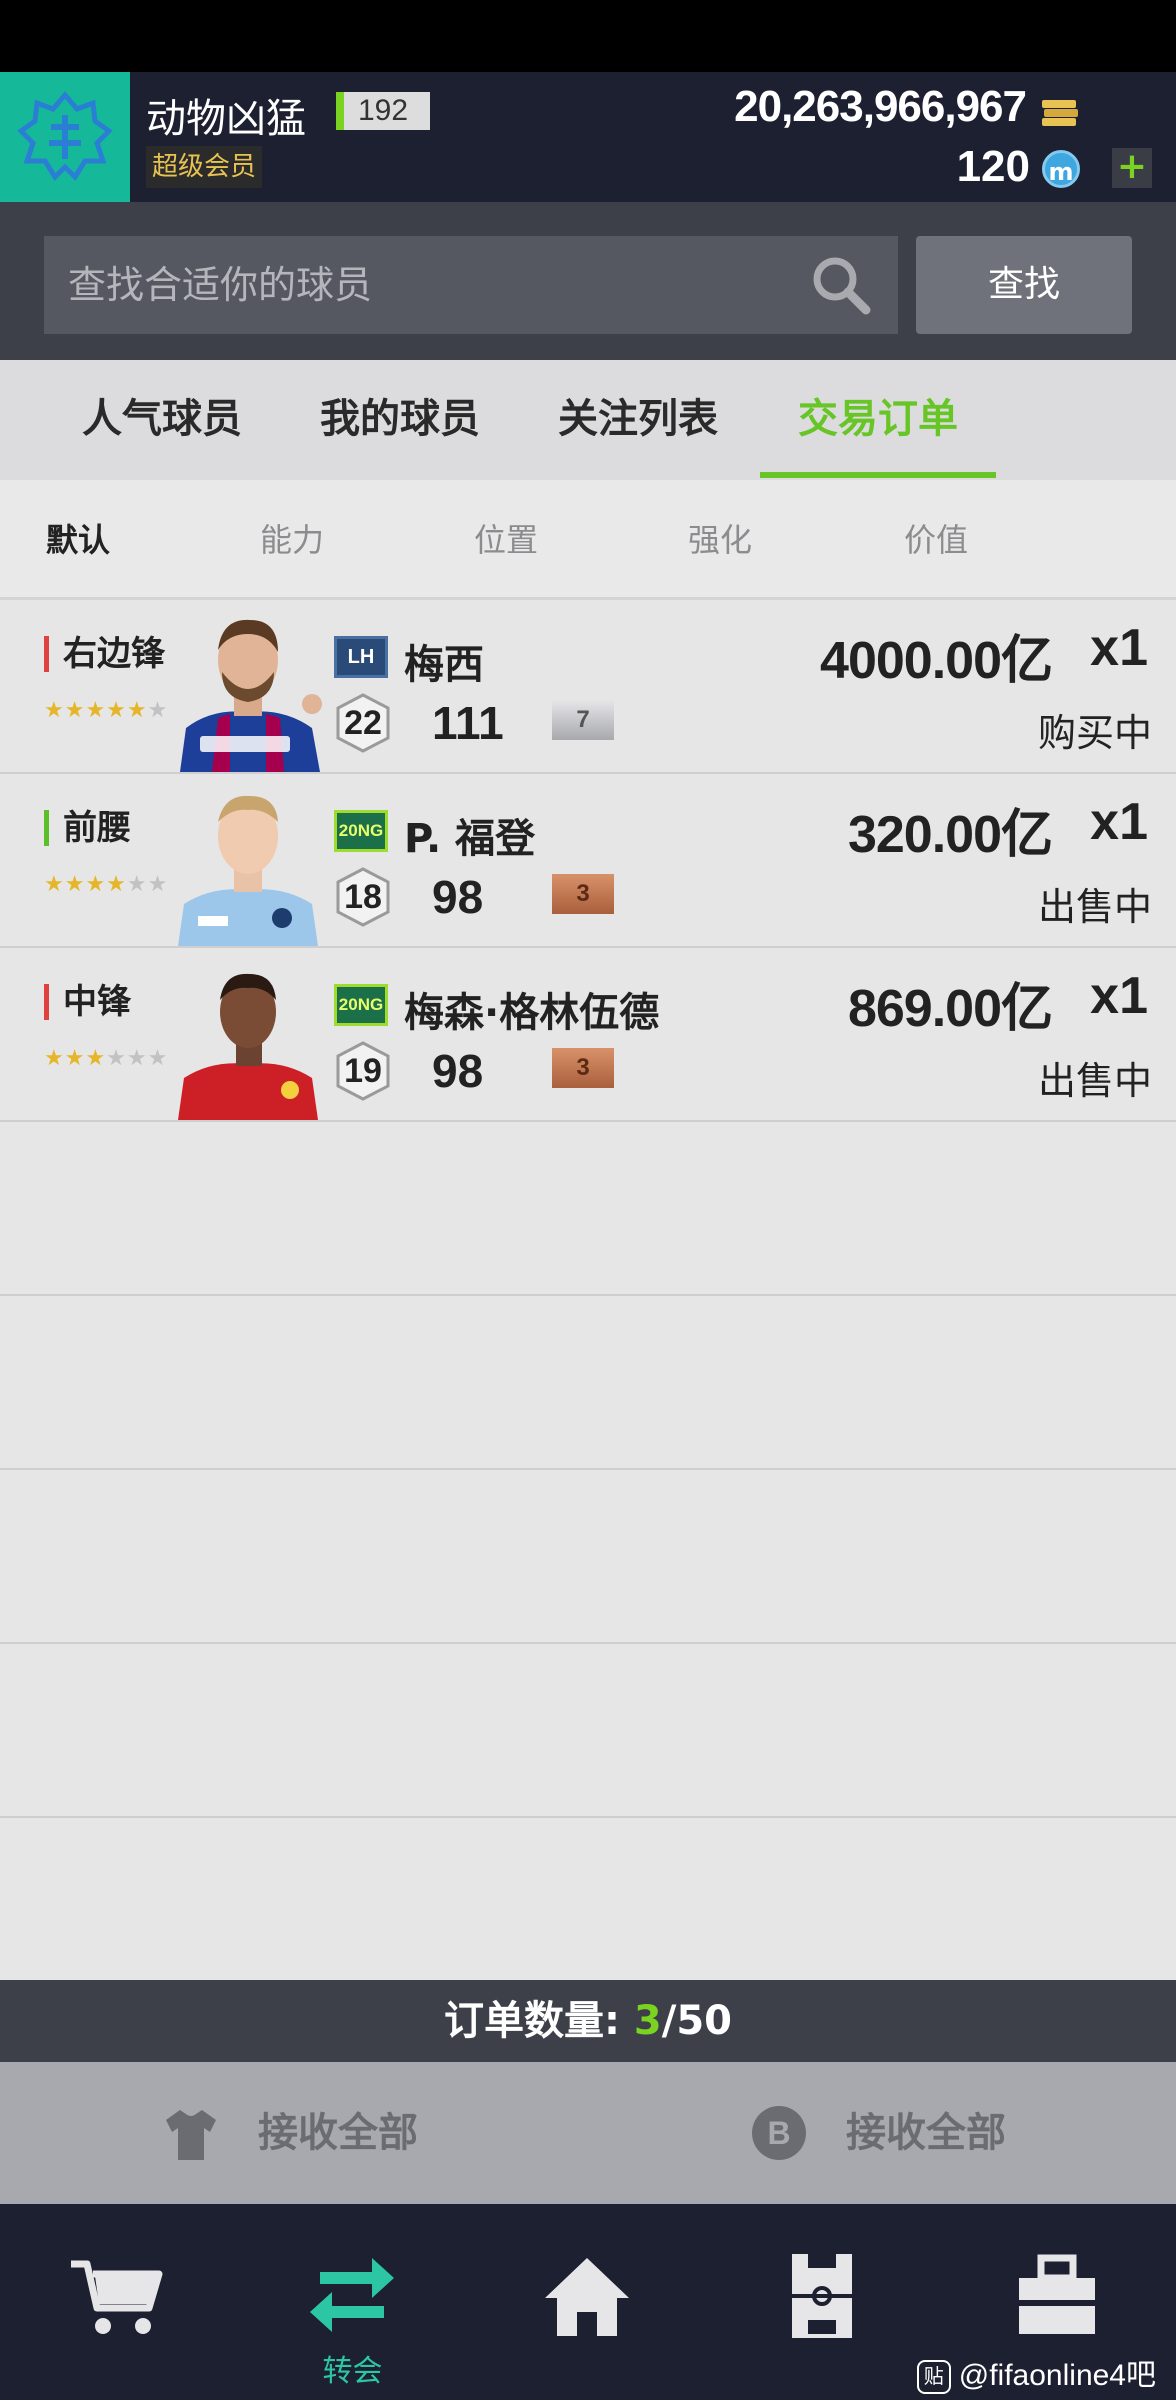 The height and width of the screenshot is (2400, 1176). Describe the element at coordinates (383, 111) in the screenshot. I see `level-badge: 192` at that location.